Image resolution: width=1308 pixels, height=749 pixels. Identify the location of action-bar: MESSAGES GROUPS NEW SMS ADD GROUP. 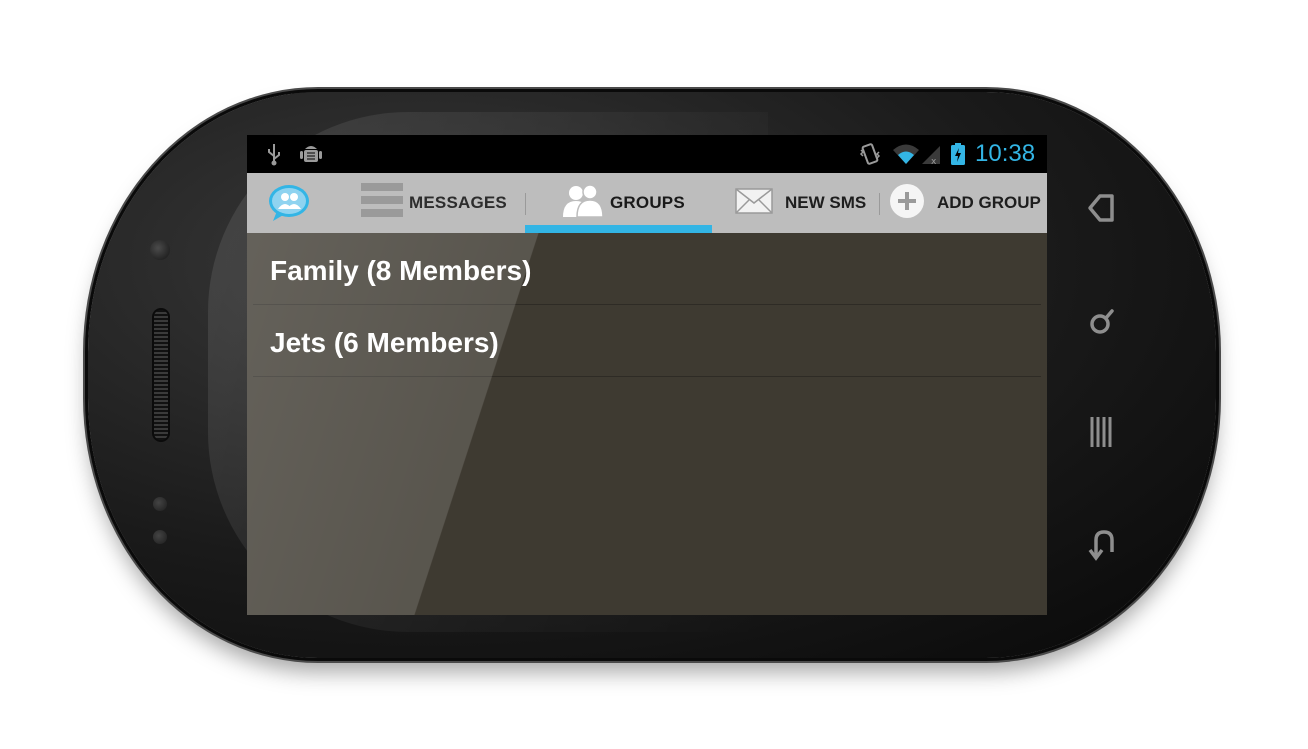
(647, 203).